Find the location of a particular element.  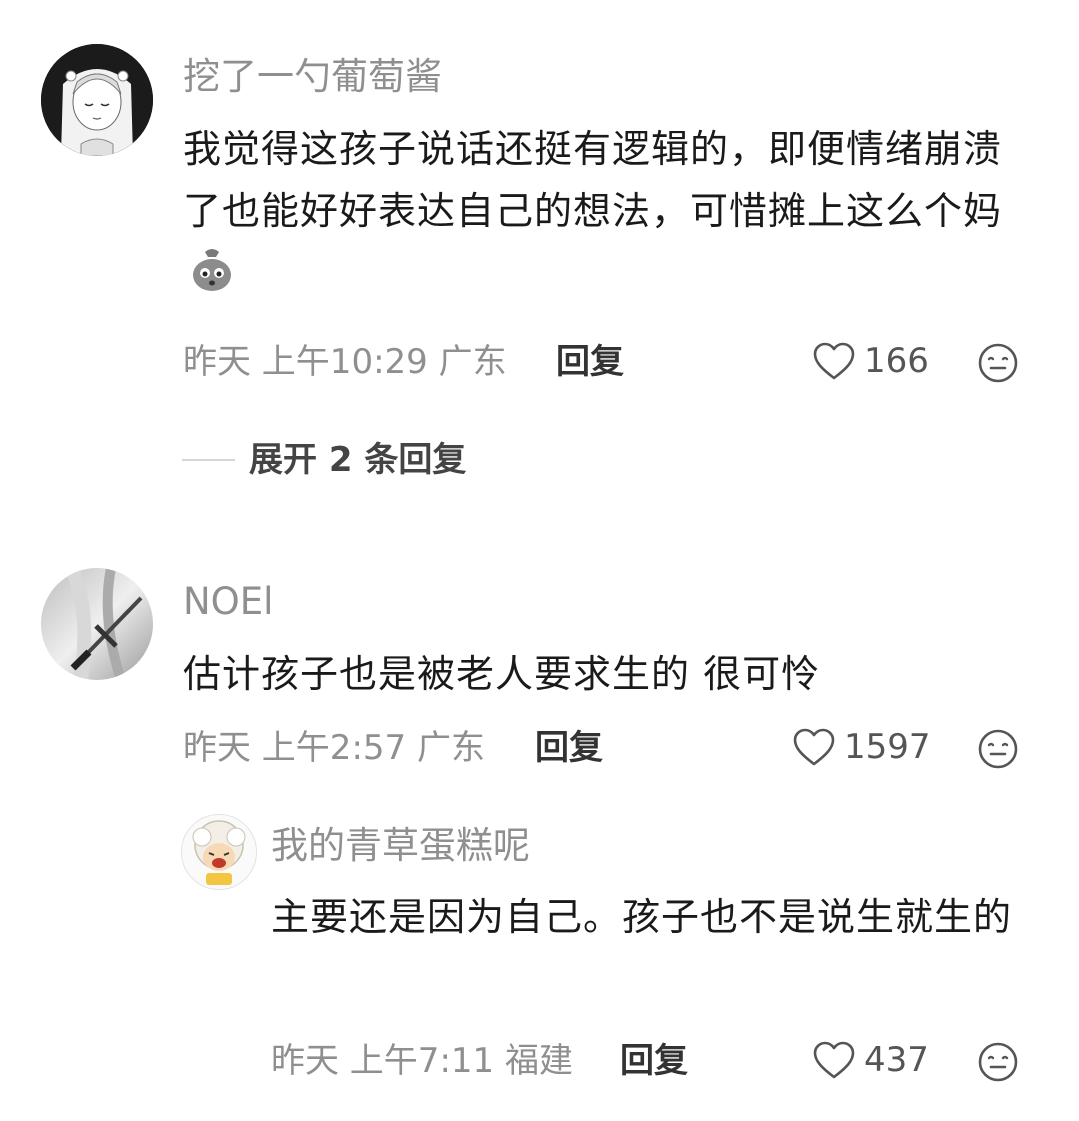

like-button: 166 is located at coordinates (870, 361).